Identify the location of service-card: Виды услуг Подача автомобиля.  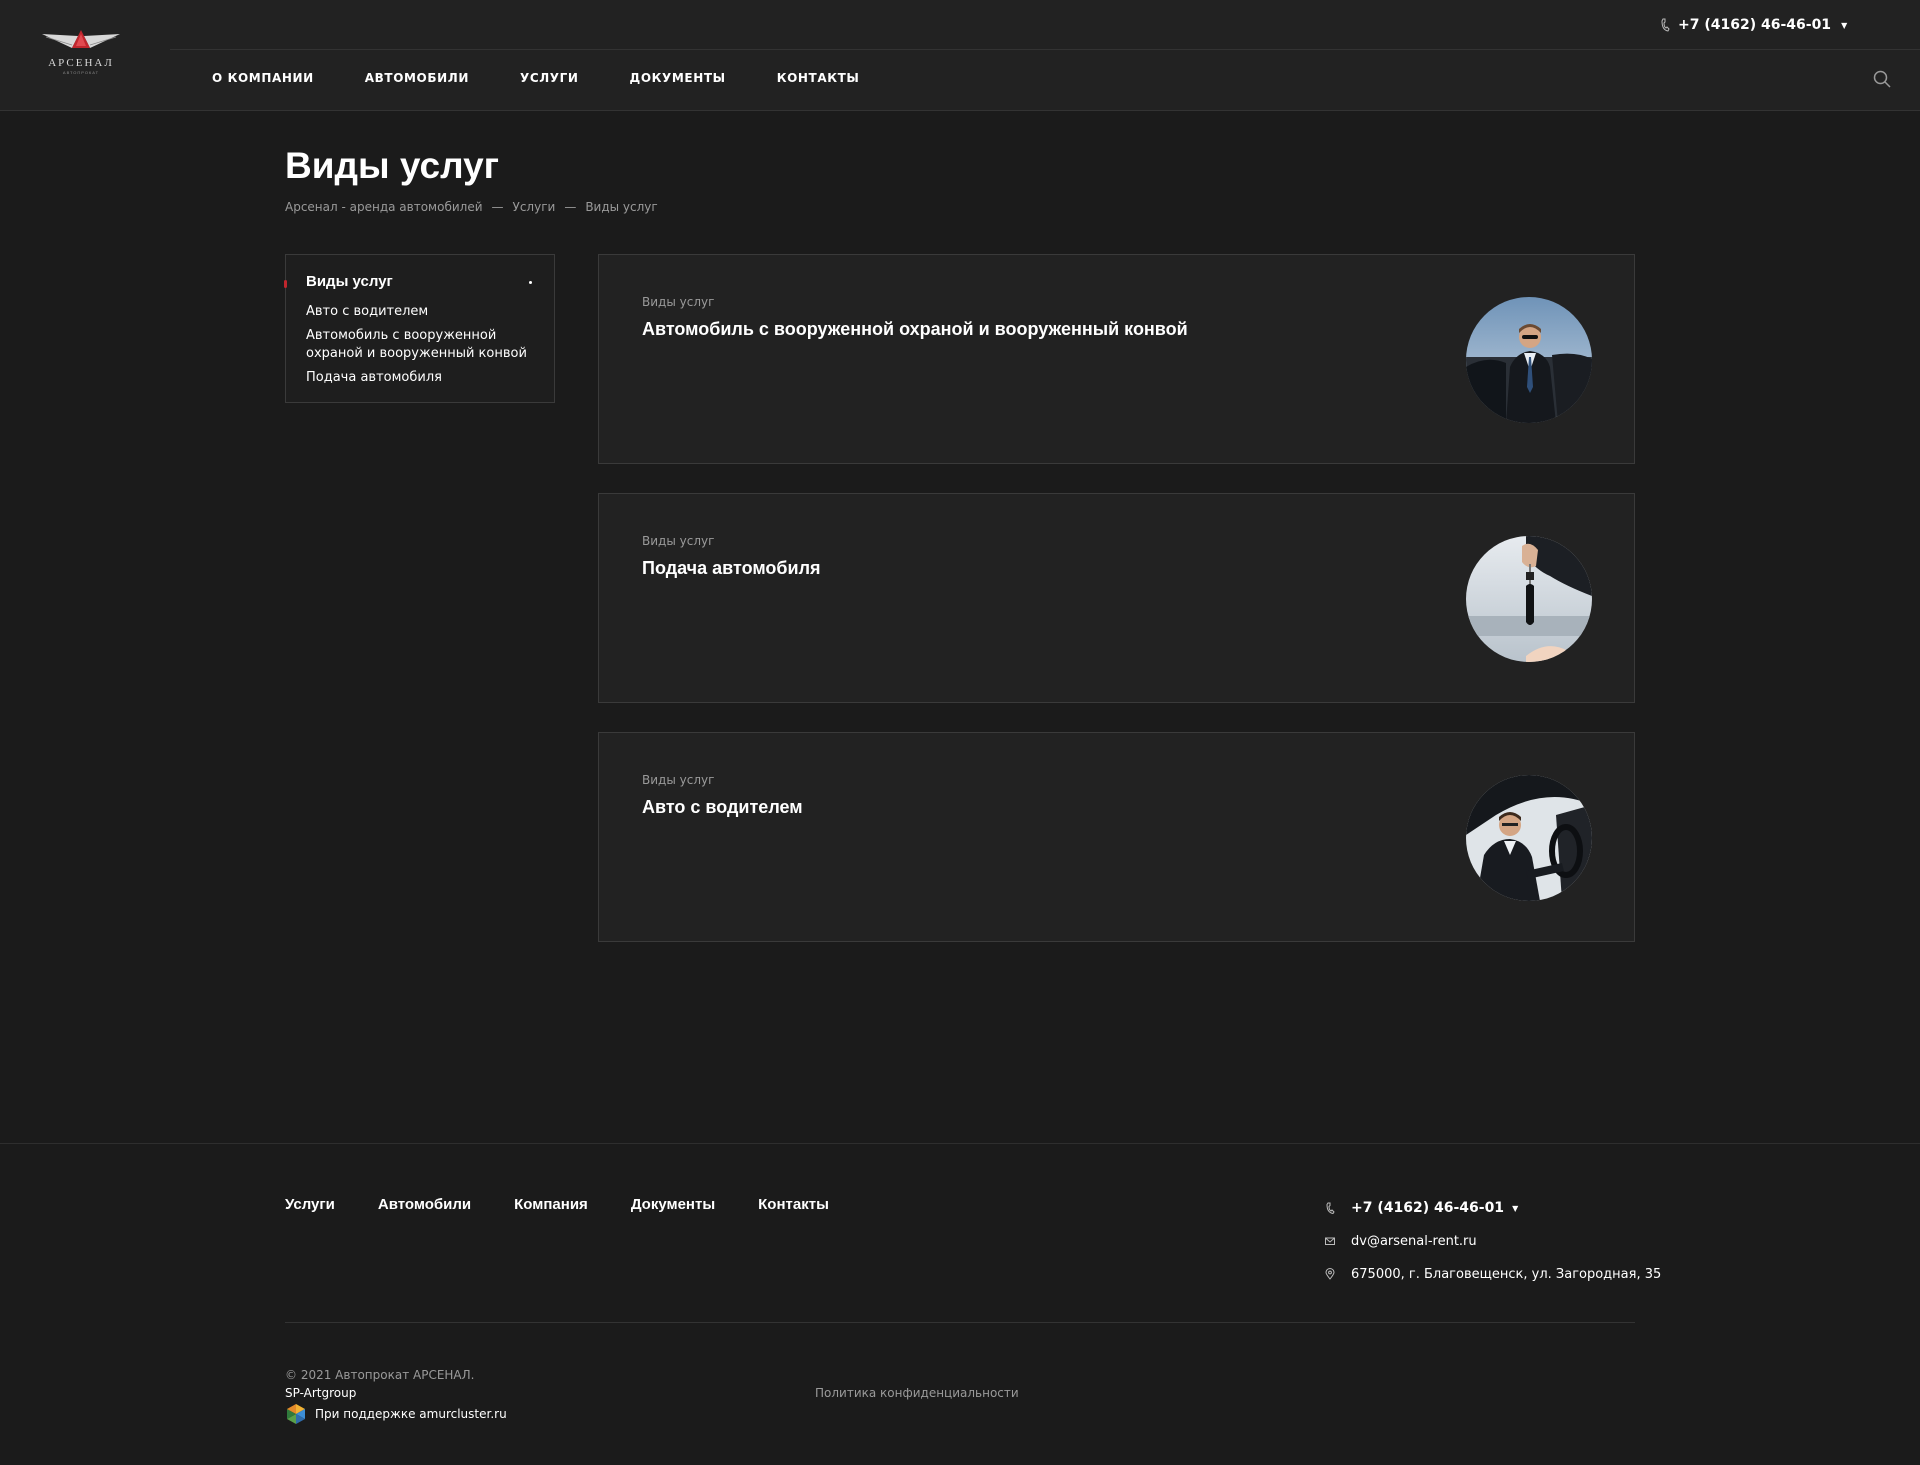
(1116, 598).